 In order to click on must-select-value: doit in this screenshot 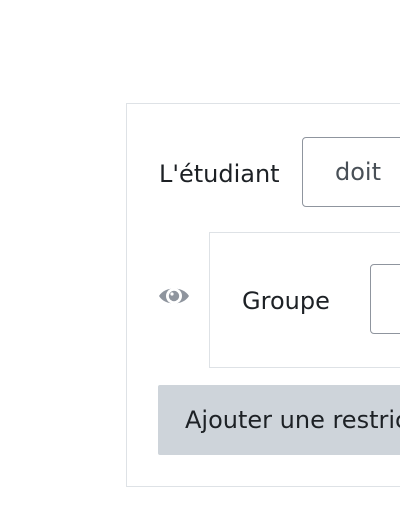, I will do `click(358, 172)`.